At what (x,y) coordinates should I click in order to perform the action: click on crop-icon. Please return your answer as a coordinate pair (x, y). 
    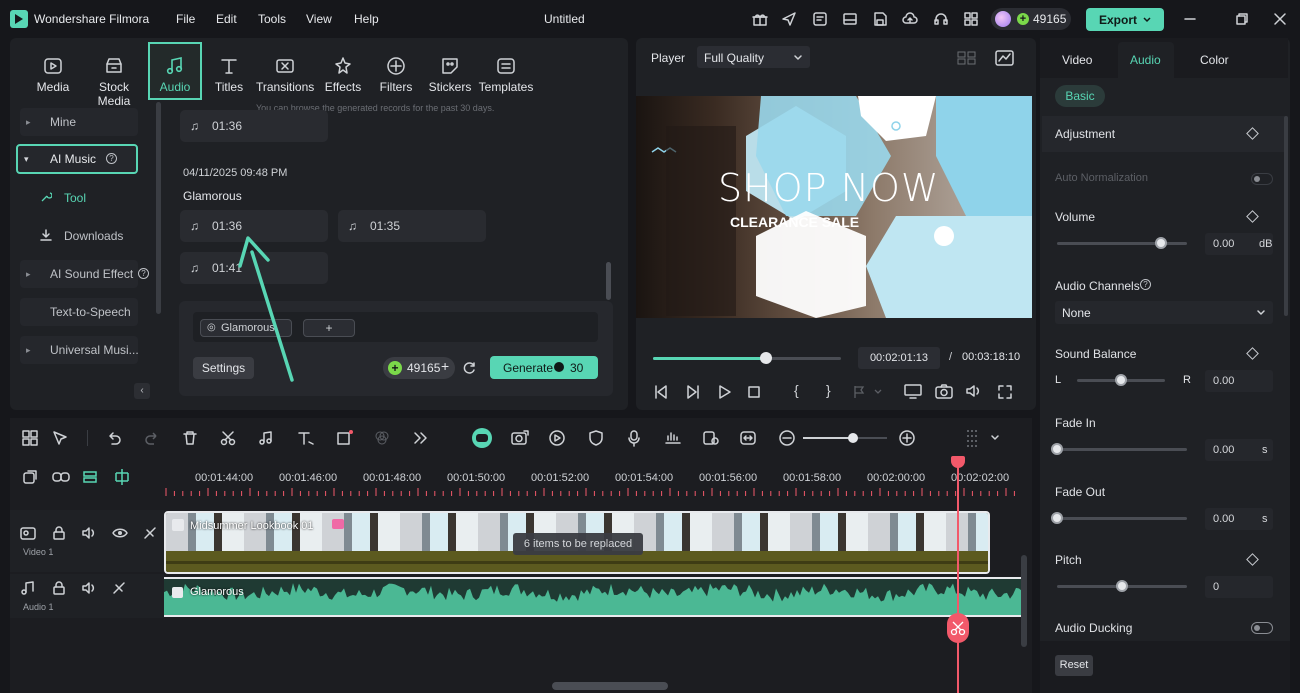
    Looking at the image, I should click on (345, 438).